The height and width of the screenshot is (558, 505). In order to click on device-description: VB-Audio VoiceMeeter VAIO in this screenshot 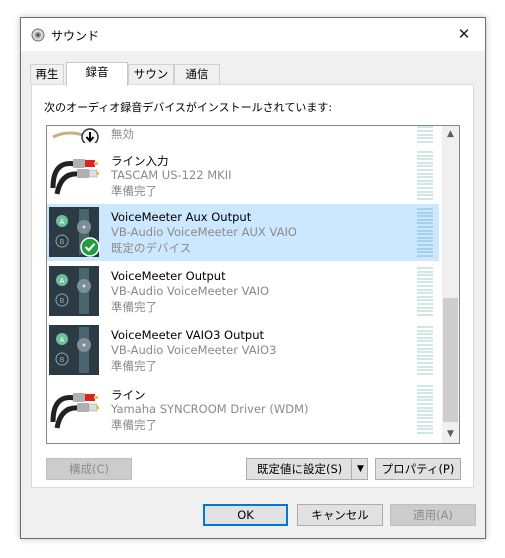, I will do `click(190, 291)`.